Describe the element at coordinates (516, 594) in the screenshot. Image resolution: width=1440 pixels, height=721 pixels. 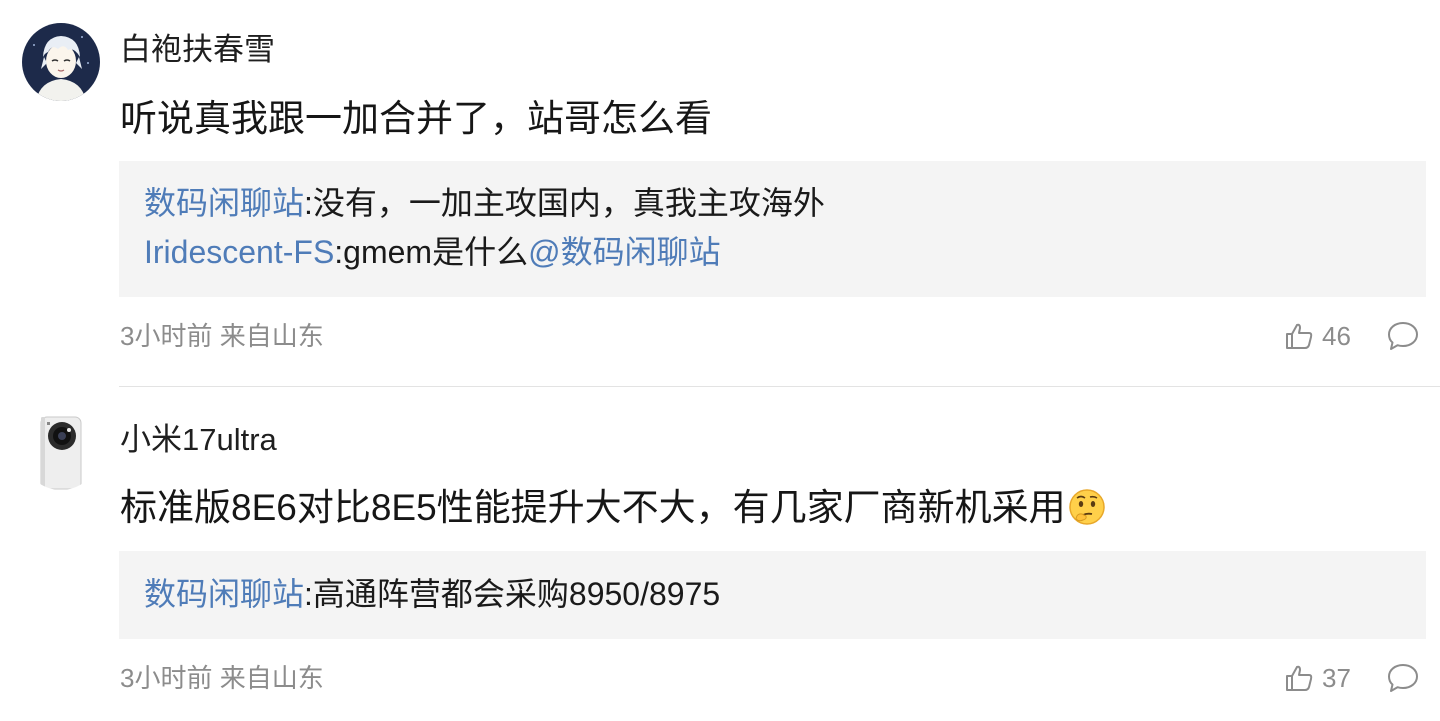
I see `reply-text: 高通阵营都会采购8950/8975` at that location.